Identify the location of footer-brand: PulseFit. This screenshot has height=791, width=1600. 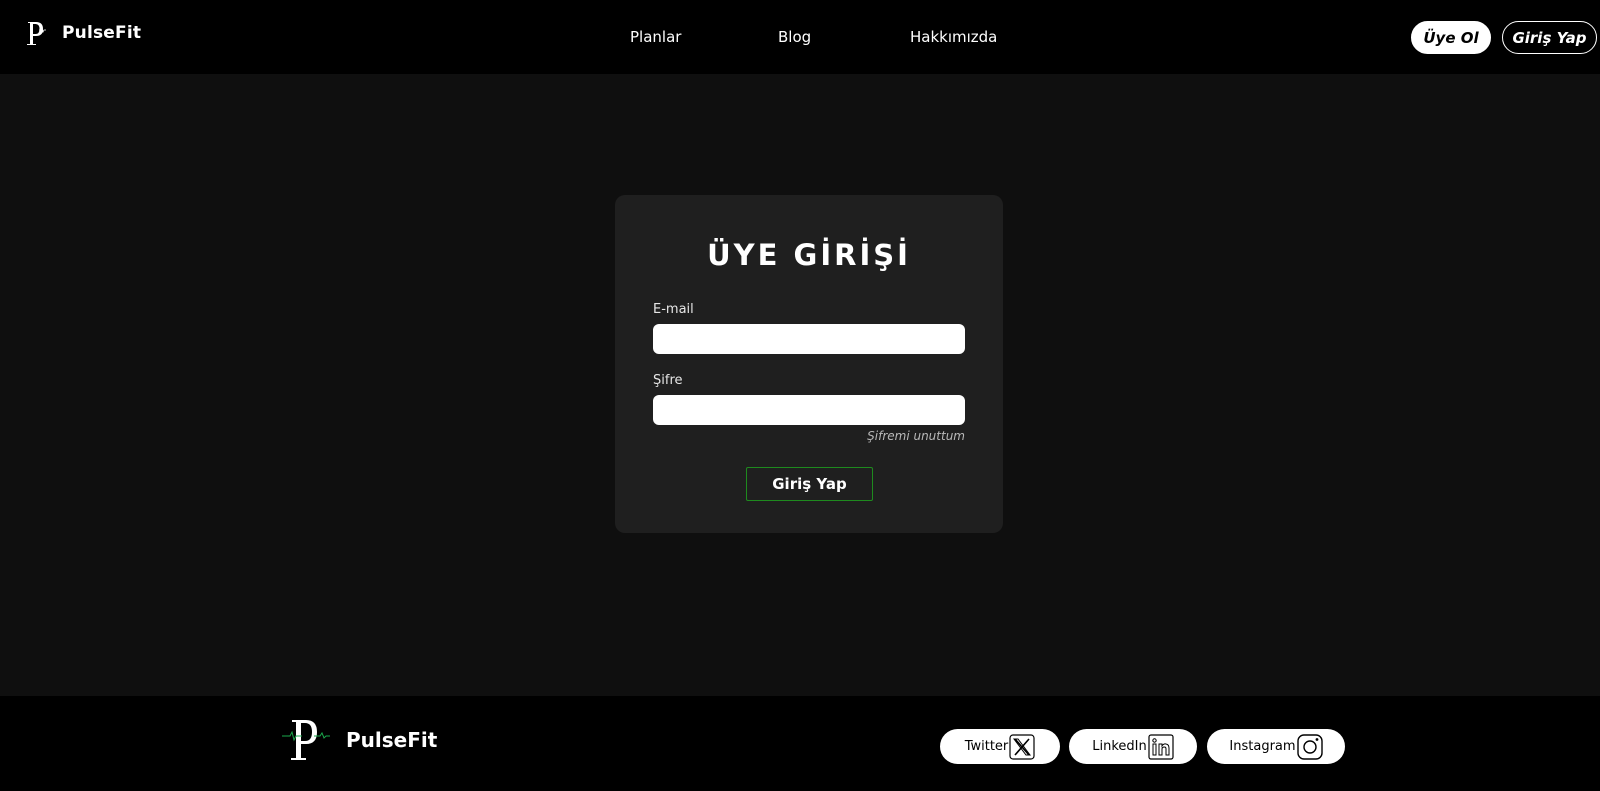
(359, 740).